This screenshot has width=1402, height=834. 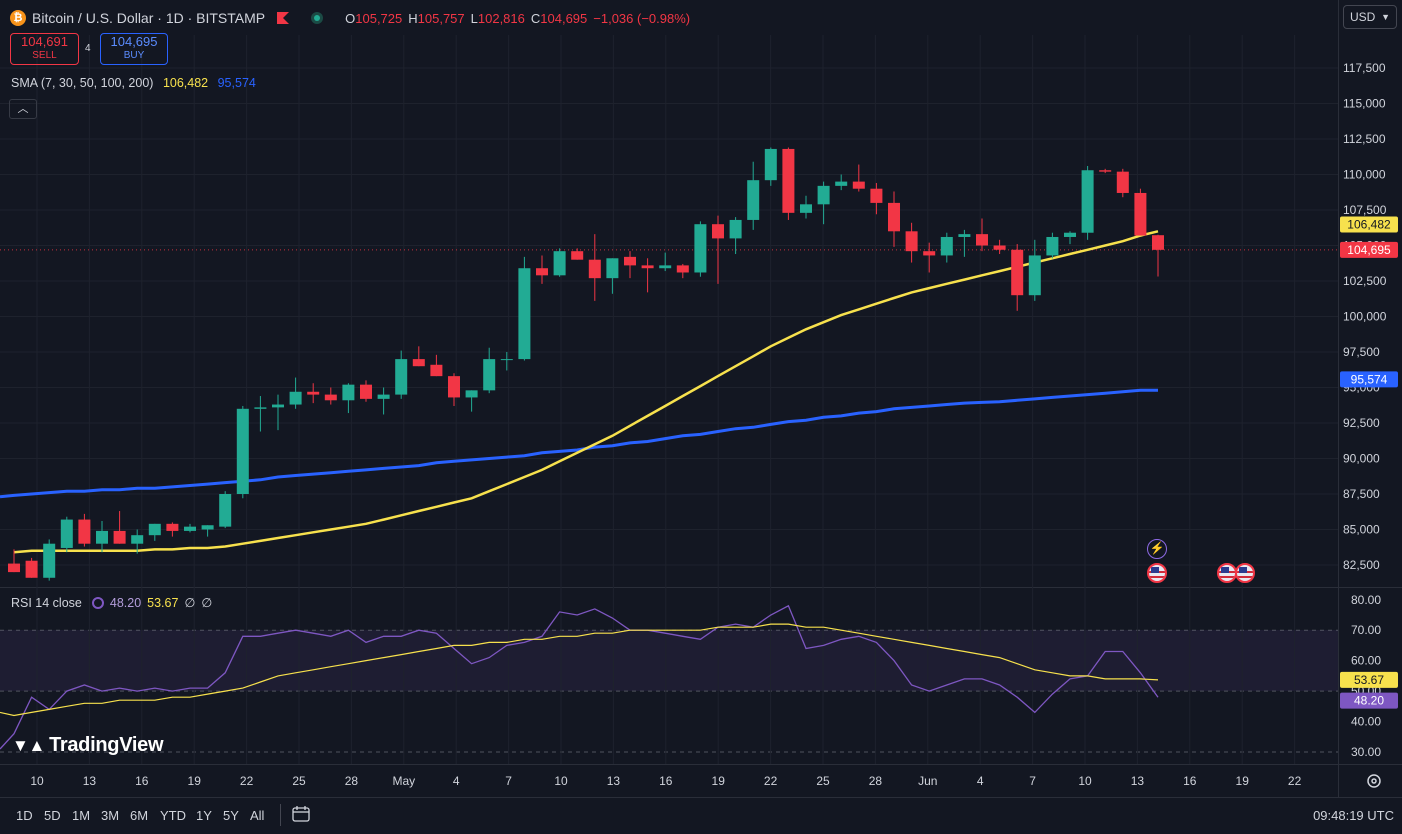 I want to click on sell-button: 104,691 SELL, so click(x=44, y=49).